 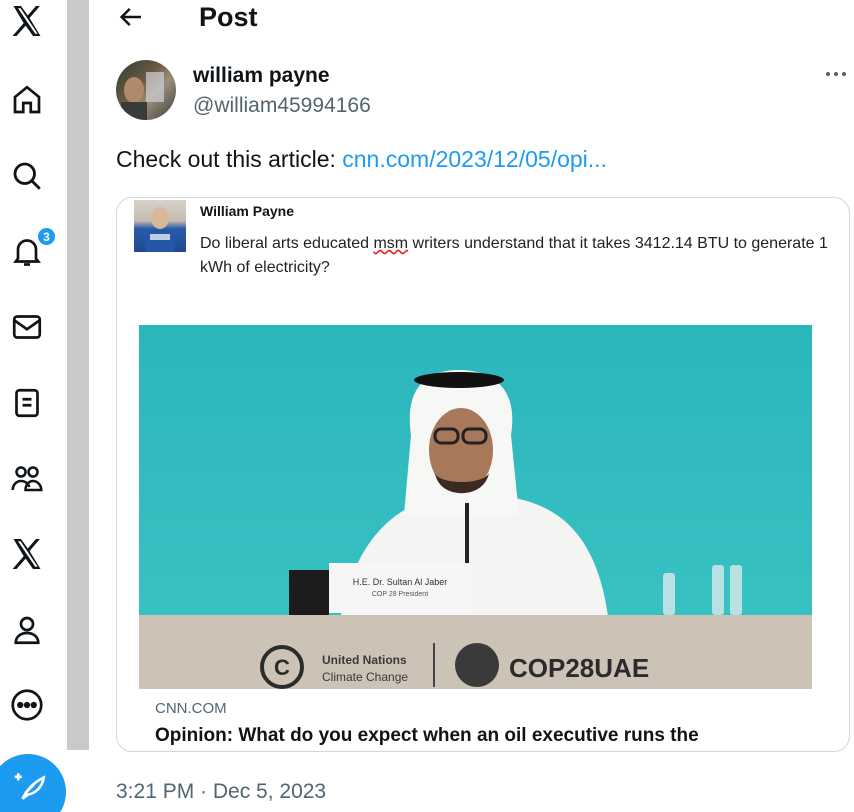 I want to click on post-text-prefix: Check out this article:, so click(x=229, y=159).